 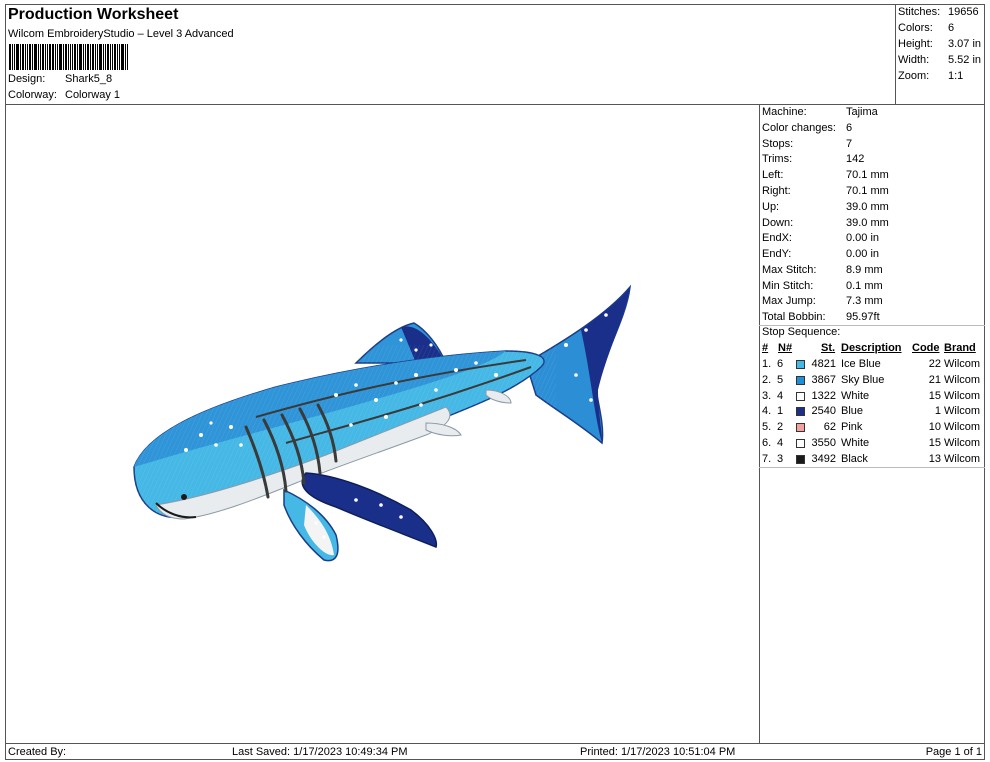 What do you see at coordinates (822, 301) in the screenshot?
I see `max-jump-row: Max Jump: 7.3 mm` at bounding box center [822, 301].